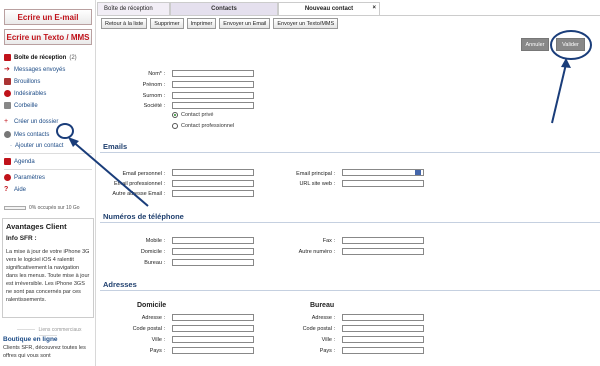  What do you see at coordinates (152, 252) in the screenshot?
I see `home-phone-label: Domicile :` at bounding box center [152, 252].